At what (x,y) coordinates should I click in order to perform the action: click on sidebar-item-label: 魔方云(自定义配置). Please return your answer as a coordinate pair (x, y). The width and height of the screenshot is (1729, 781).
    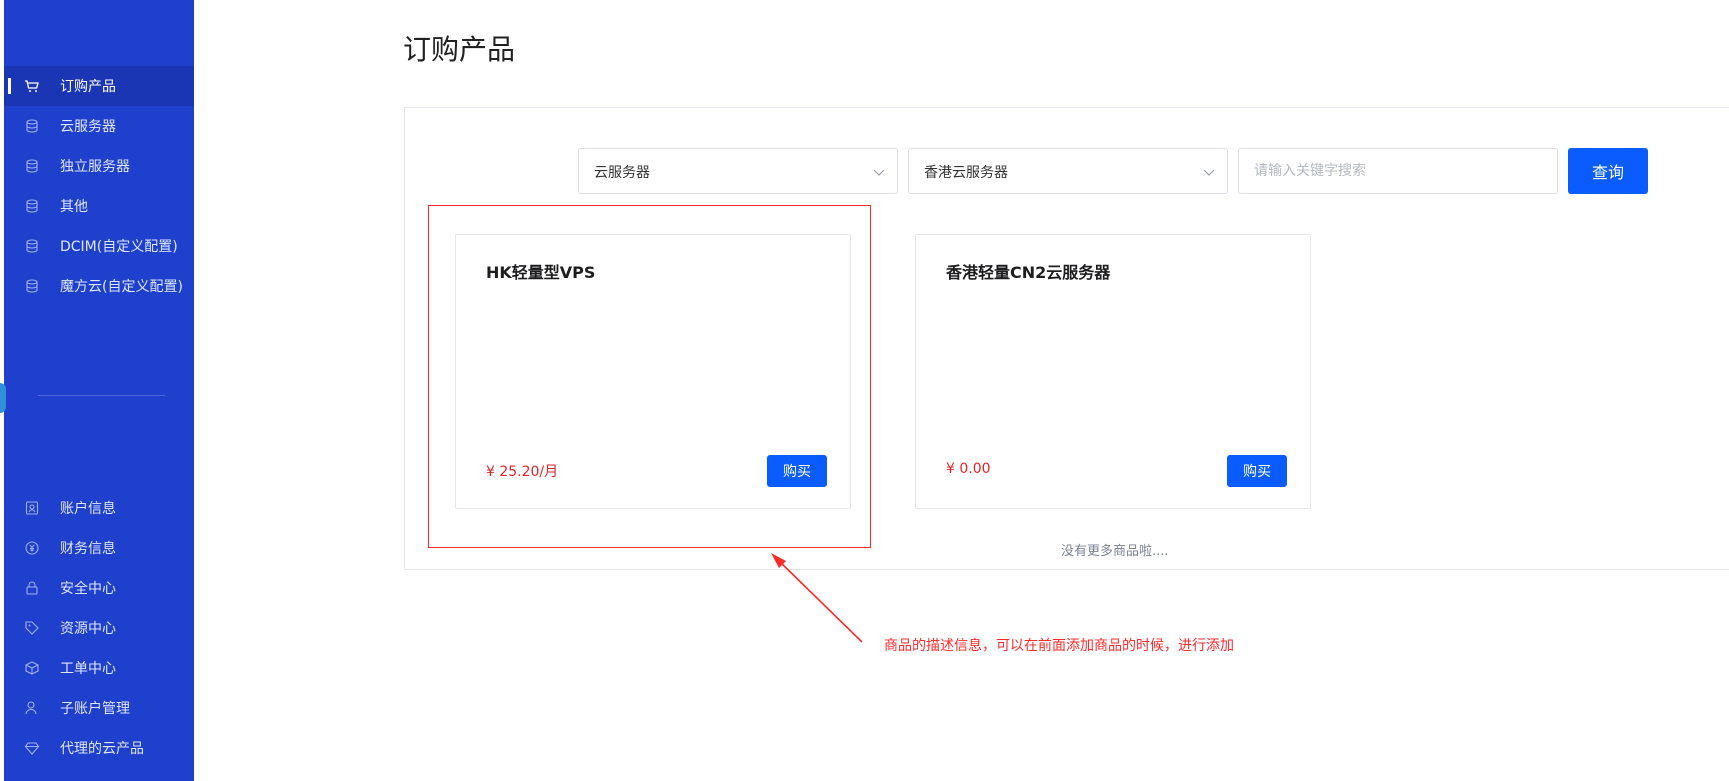
    Looking at the image, I should click on (121, 287).